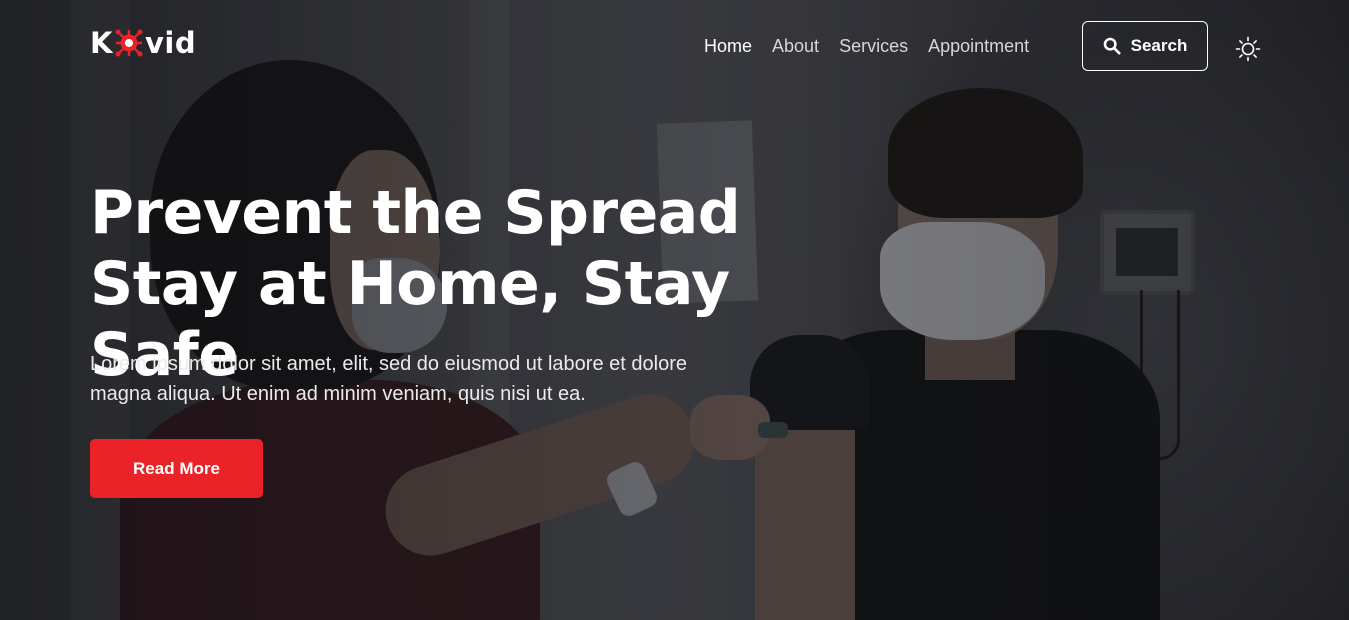 This screenshot has height=620, width=1349. What do you see at coordinates (101, 43) in the screenshot?
I see `logo-text-prefix: K` at bounding box center [101, 43].